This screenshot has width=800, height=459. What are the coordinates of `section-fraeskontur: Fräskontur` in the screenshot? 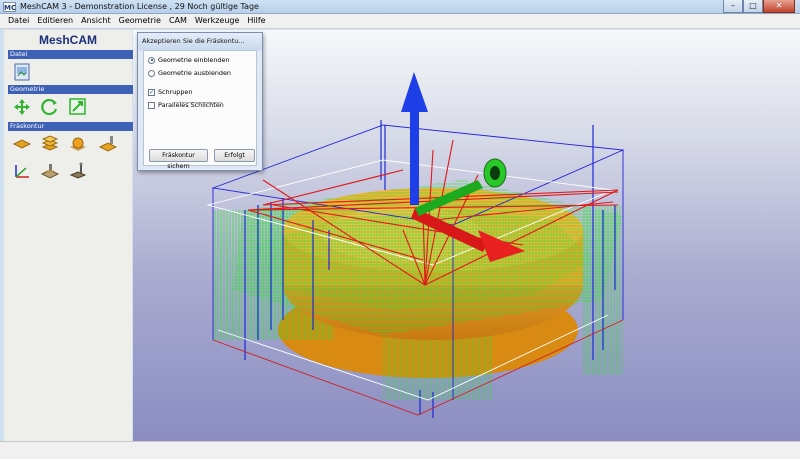 It's located at (70, 126).